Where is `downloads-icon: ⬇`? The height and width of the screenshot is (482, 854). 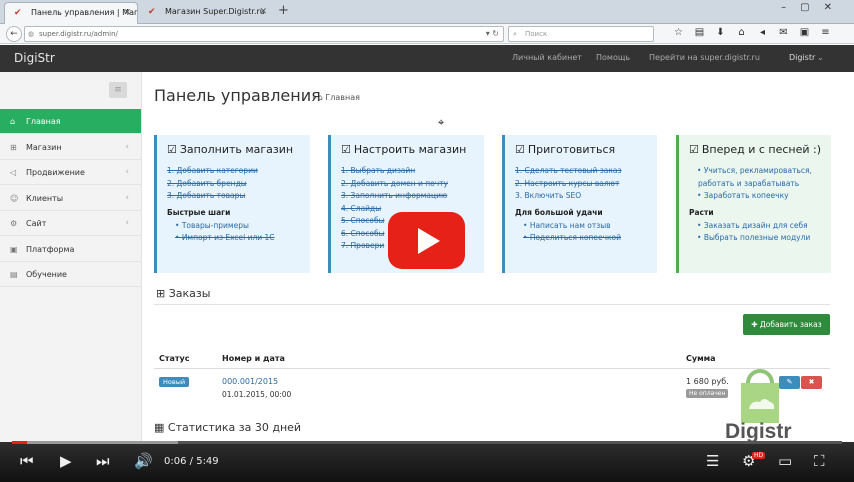
downloads-icon: ⬇ is located at coordinates (720, 32).